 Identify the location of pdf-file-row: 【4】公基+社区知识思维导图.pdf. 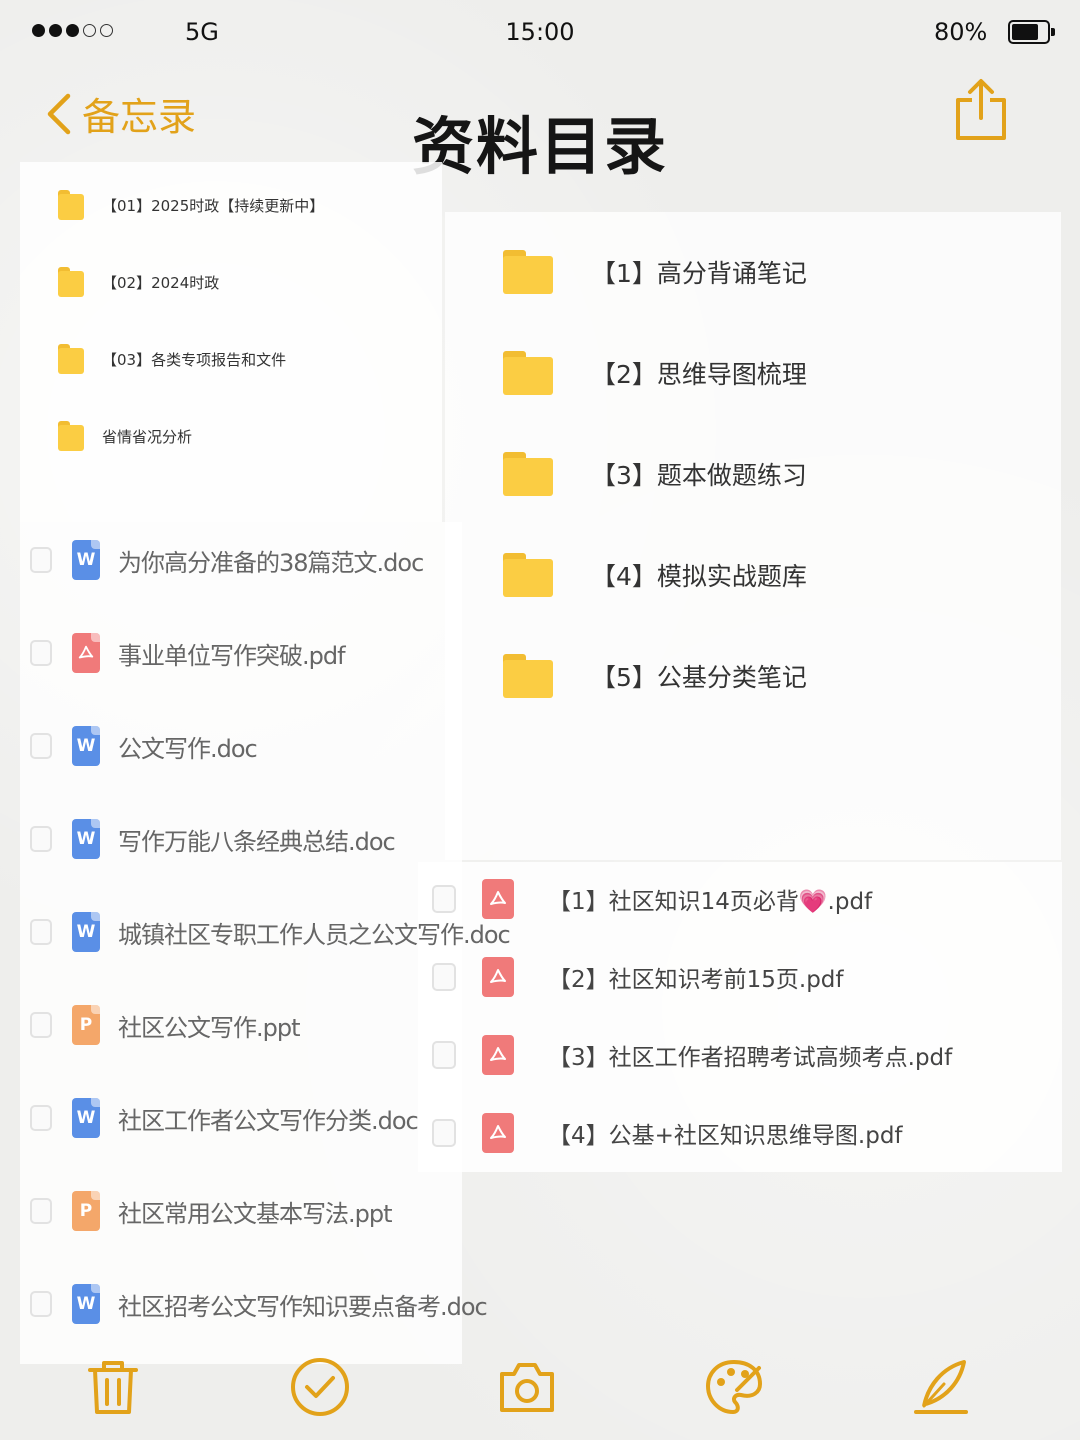
(667, 1133).